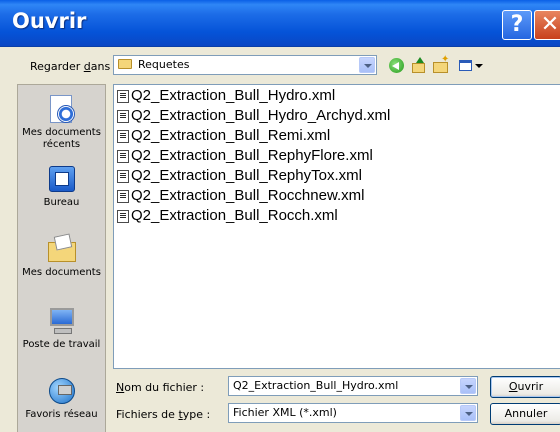 This screenshot has height=432, width=560. What do you see at coordinates (49, 21) in the screenshot?
I see `dialog-title: Ouvrir` at bounding box center [49, 21].